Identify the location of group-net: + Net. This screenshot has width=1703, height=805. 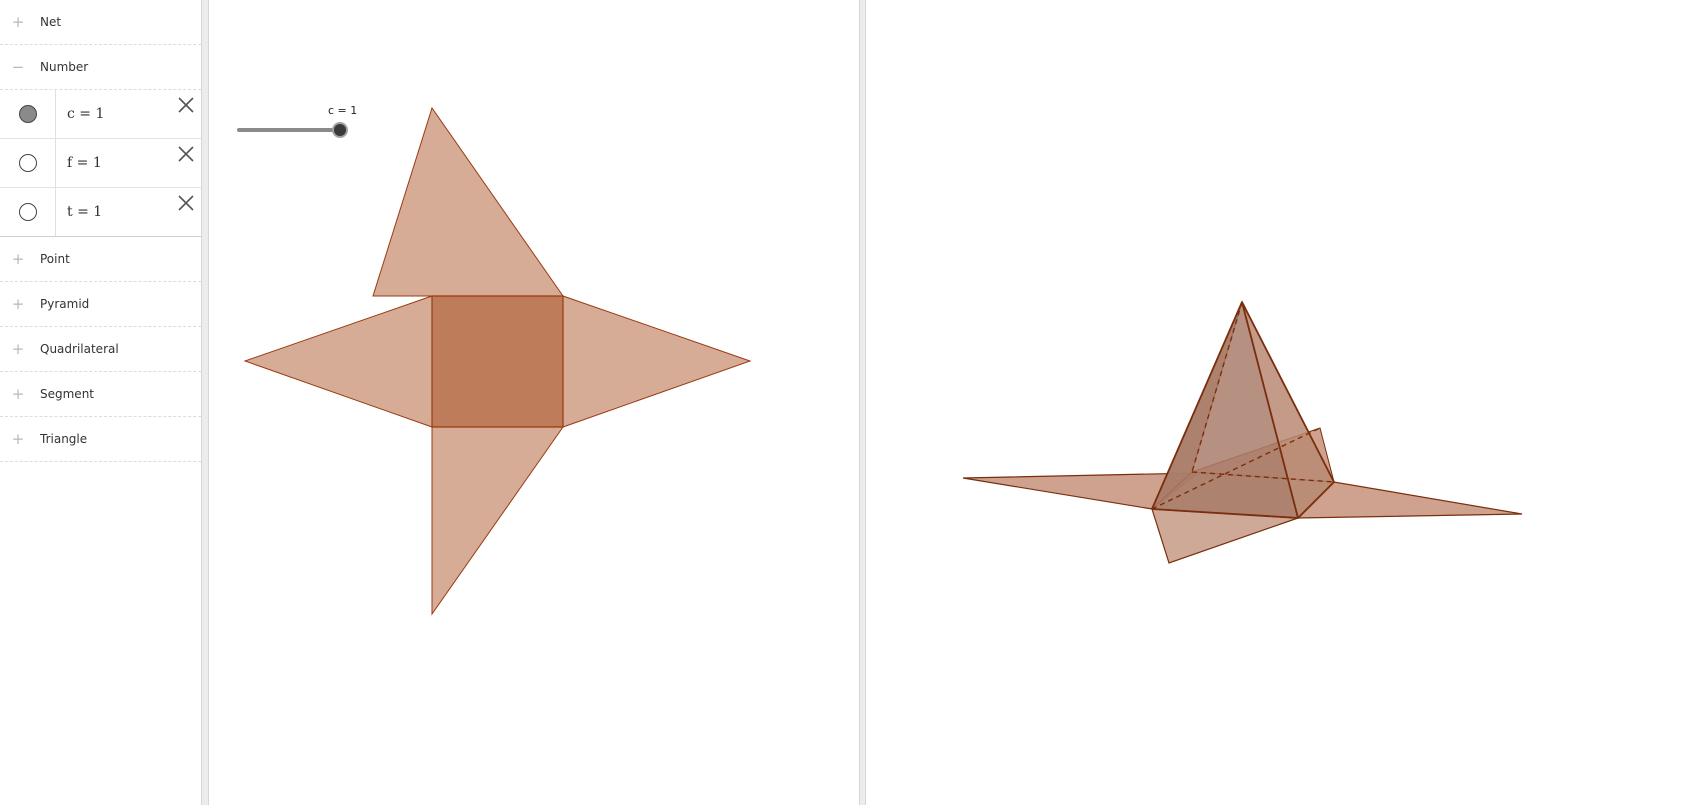
(100, 22).